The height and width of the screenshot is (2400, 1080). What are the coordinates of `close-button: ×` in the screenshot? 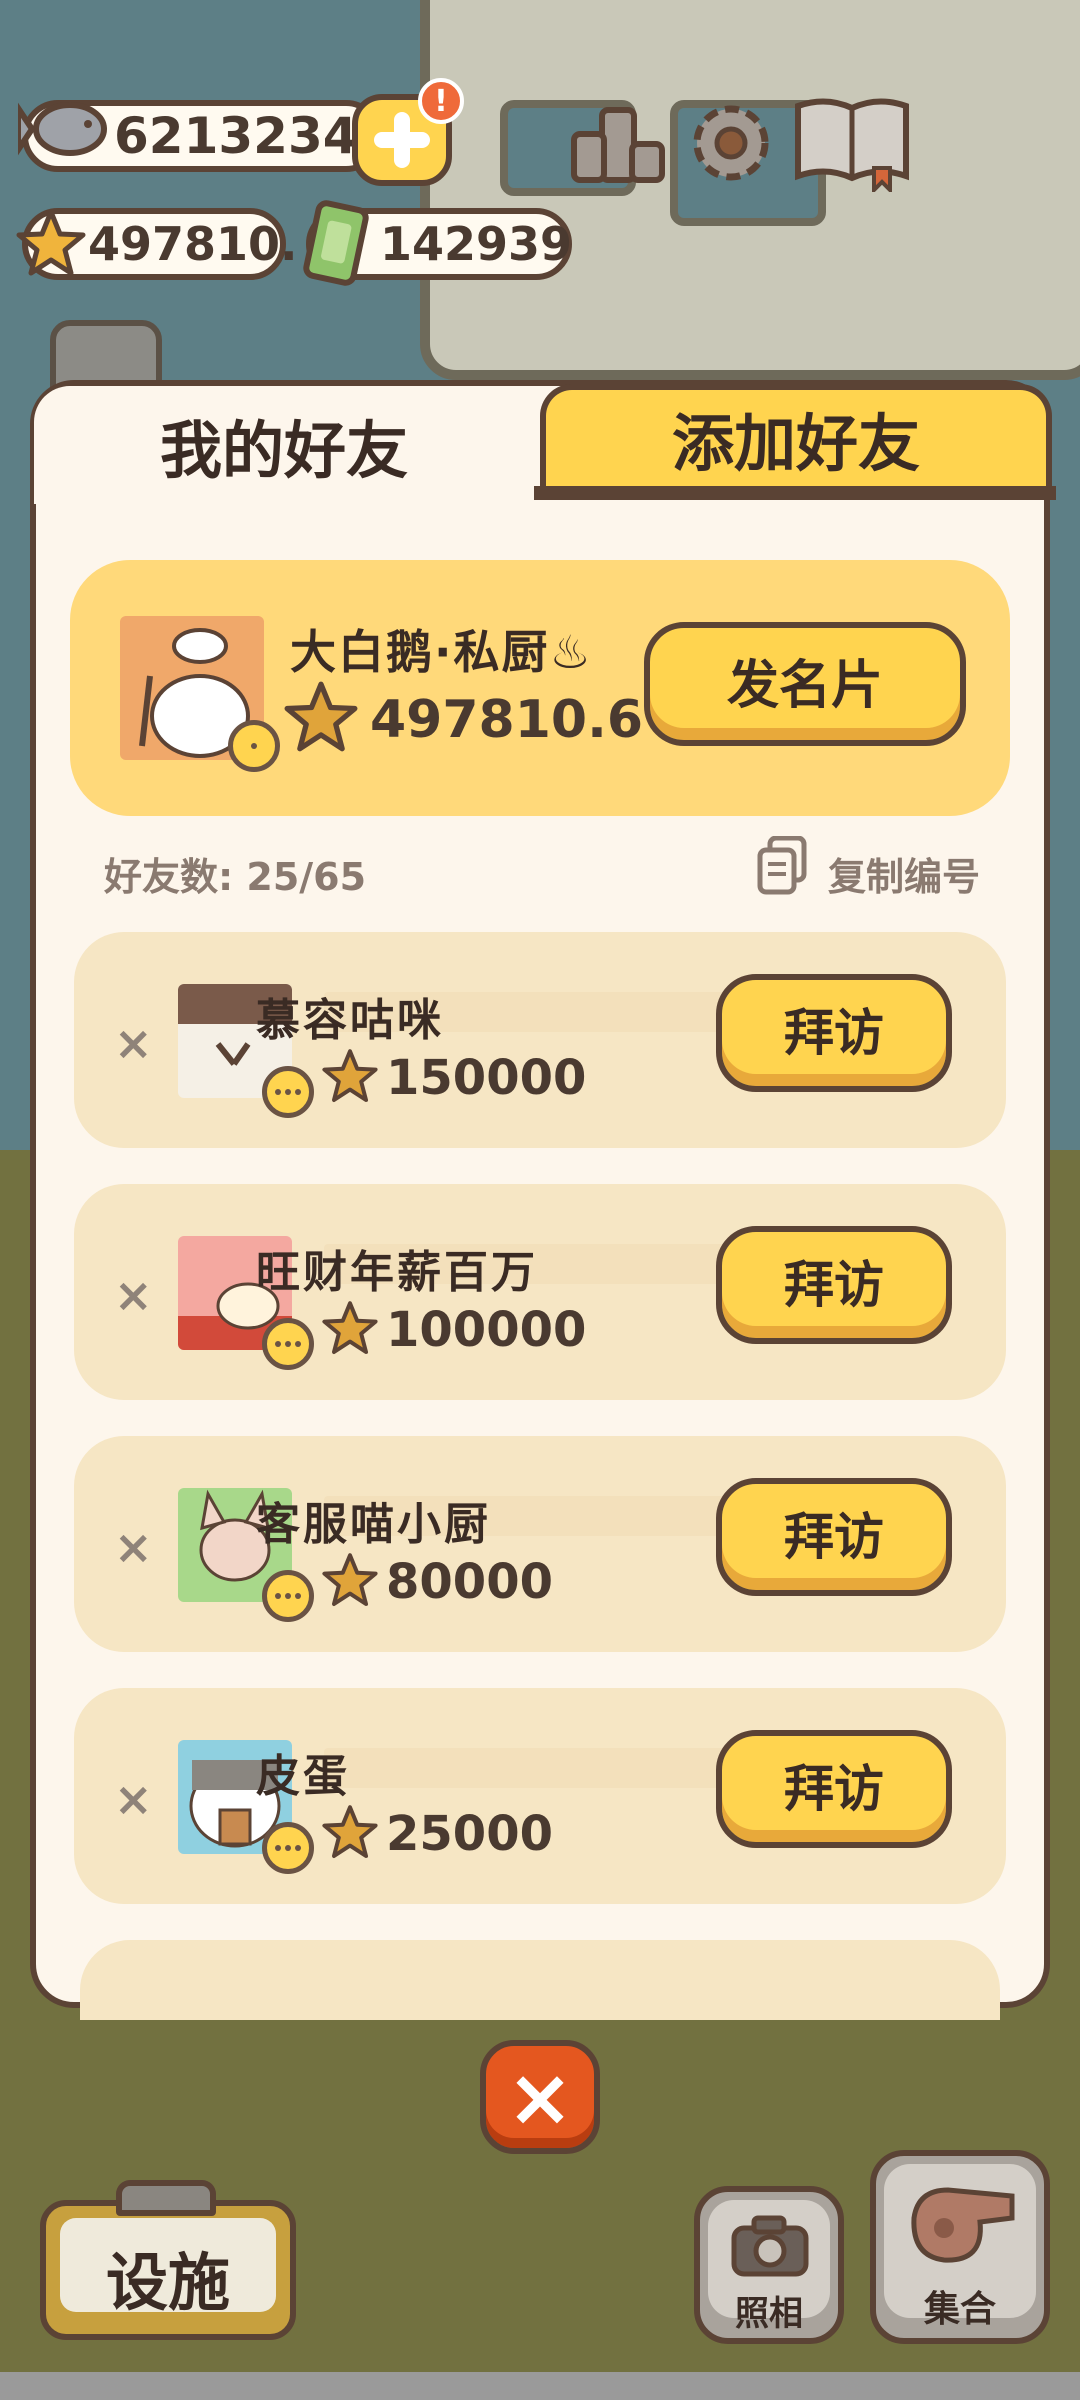 It's located at (540, 2097).